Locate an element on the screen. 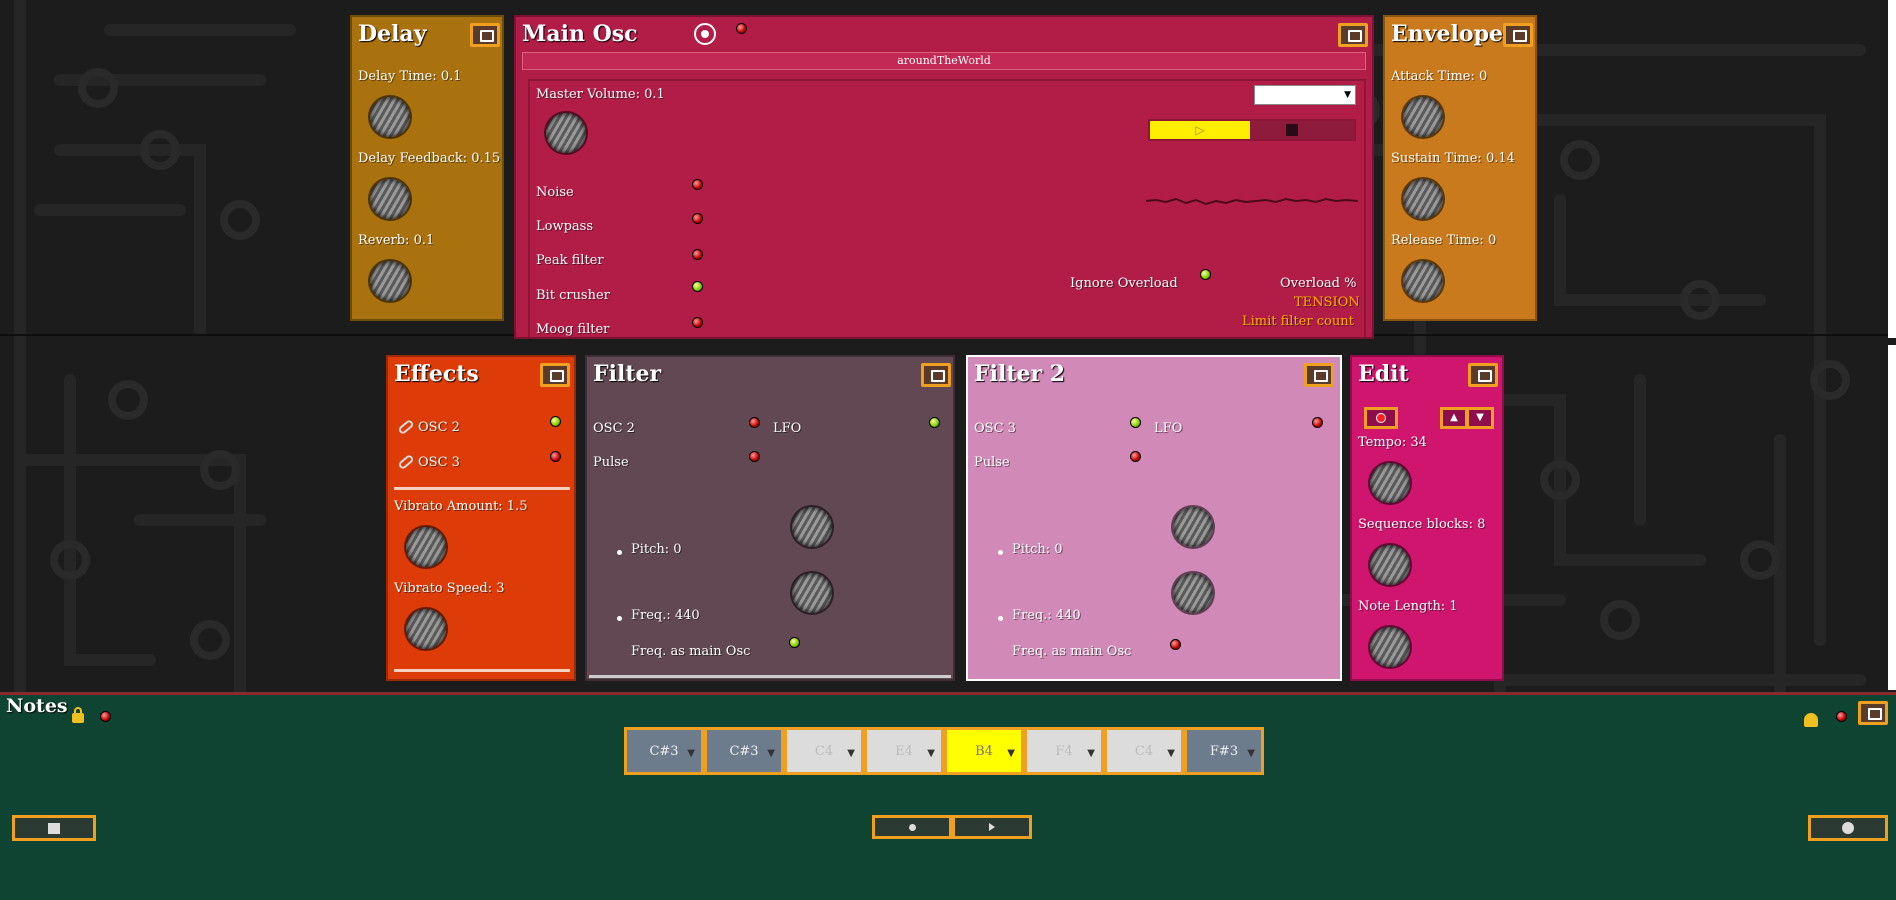  peak-filter-toggle is located at coordinates (697, 254).